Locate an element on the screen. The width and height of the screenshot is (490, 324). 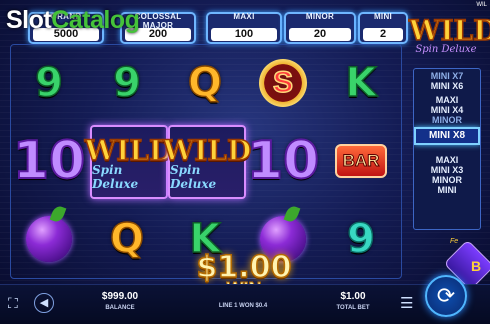
symbol-cell: K is located at coordinates (361, 82).